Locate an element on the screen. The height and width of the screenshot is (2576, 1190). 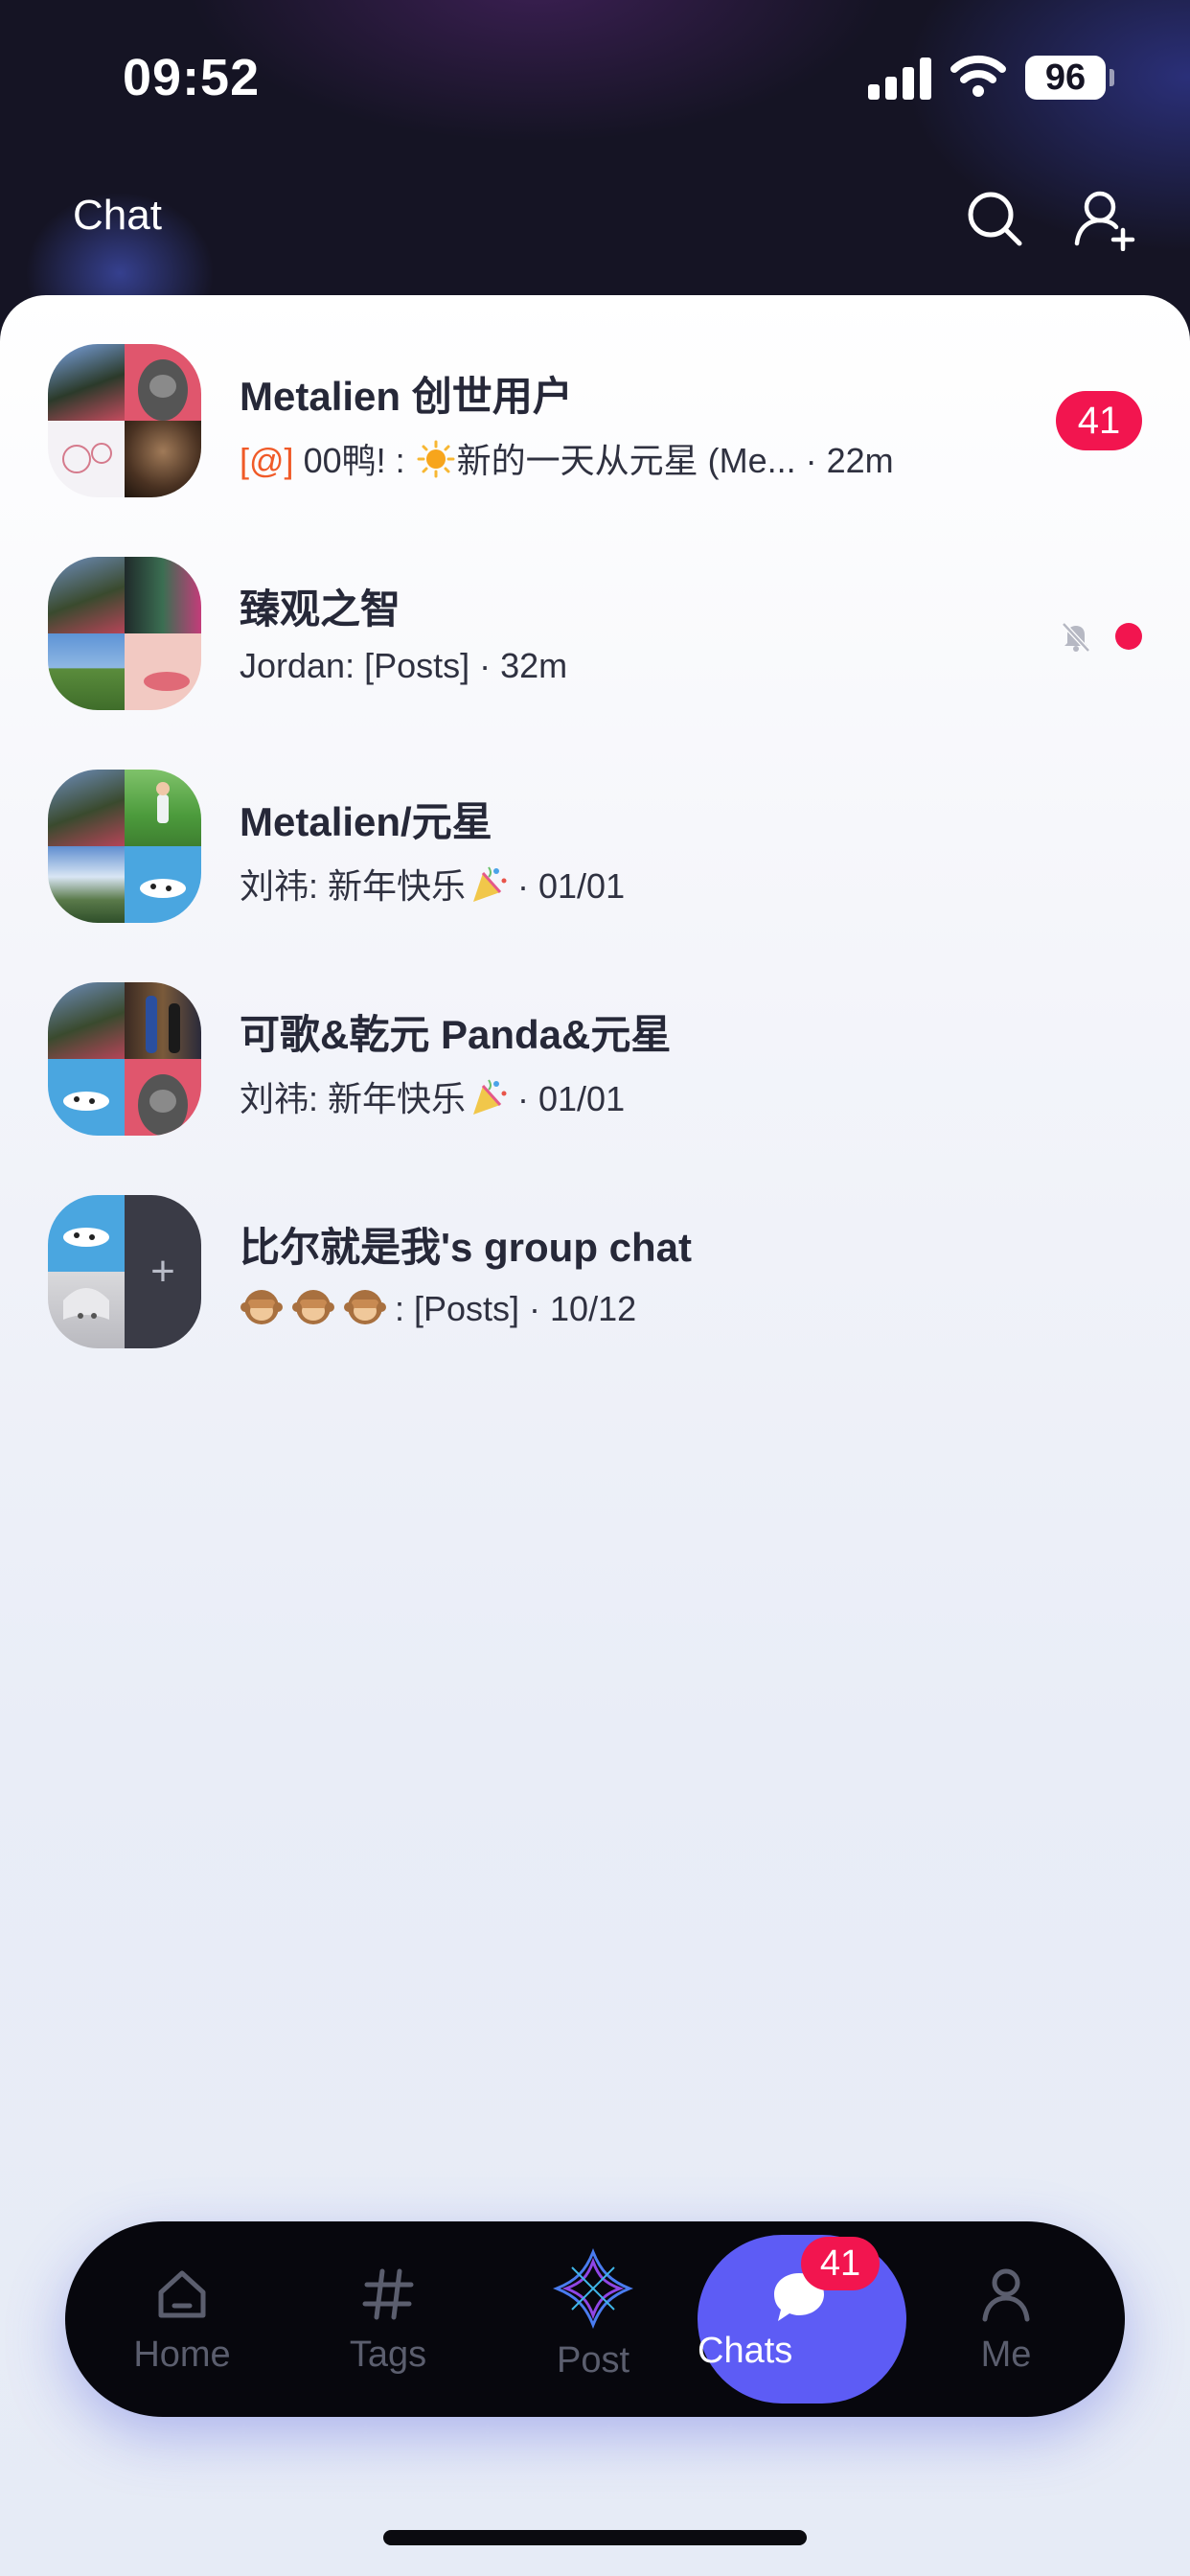
preview-text: : [Posts] is located at coordinates (458, 1308).